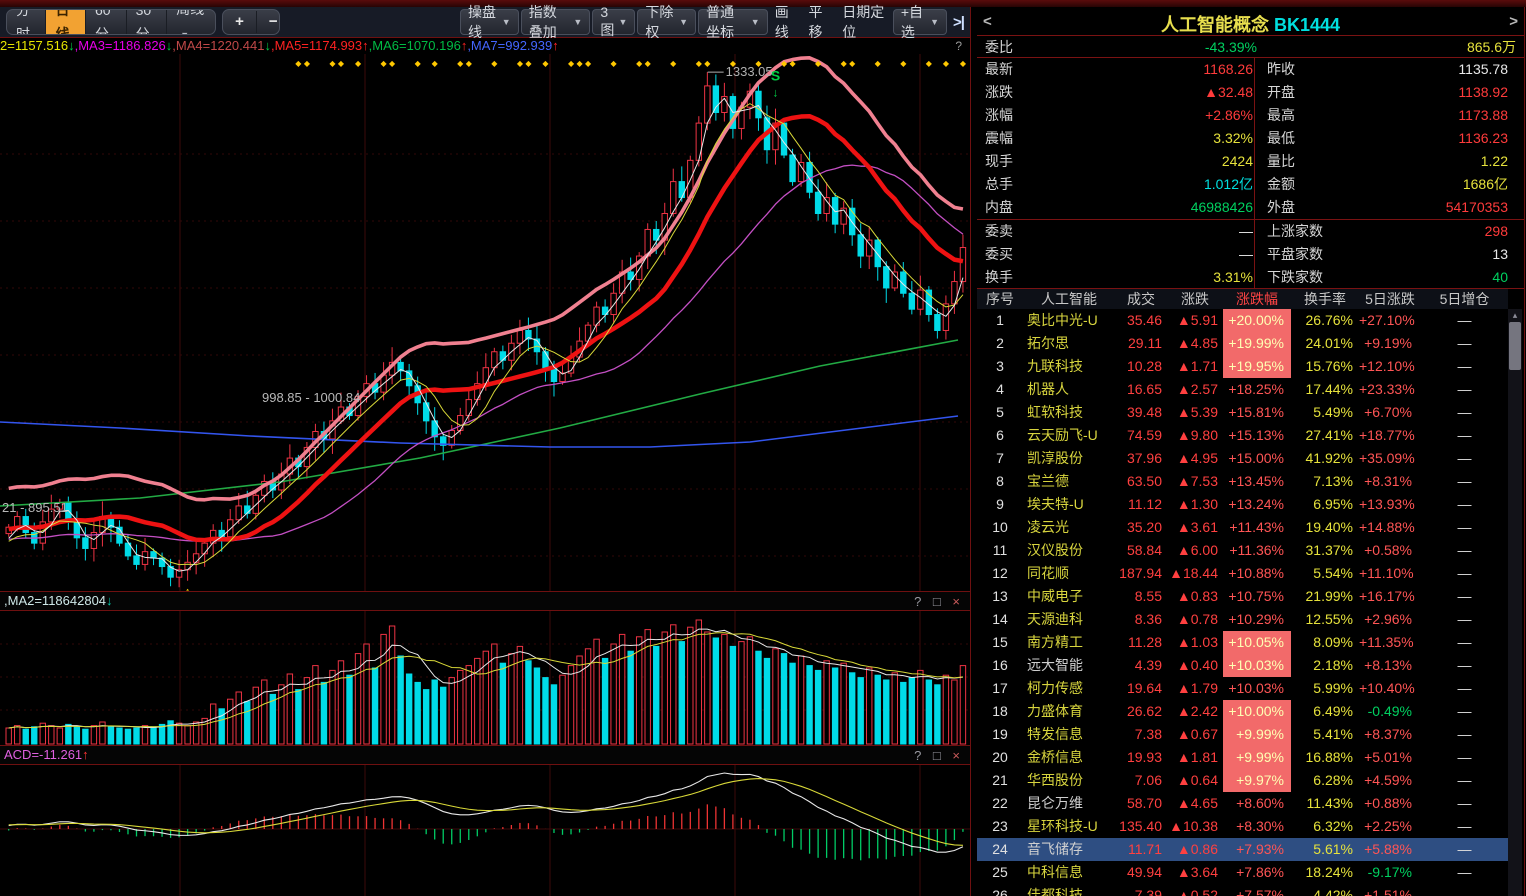 The width and height of the screenshot is (1526, 896). I want to click on table-row: 18 力盛体育 26.62 ▲2.42 +10.00% 6.49% -0.49% —, so click(1242, 711).